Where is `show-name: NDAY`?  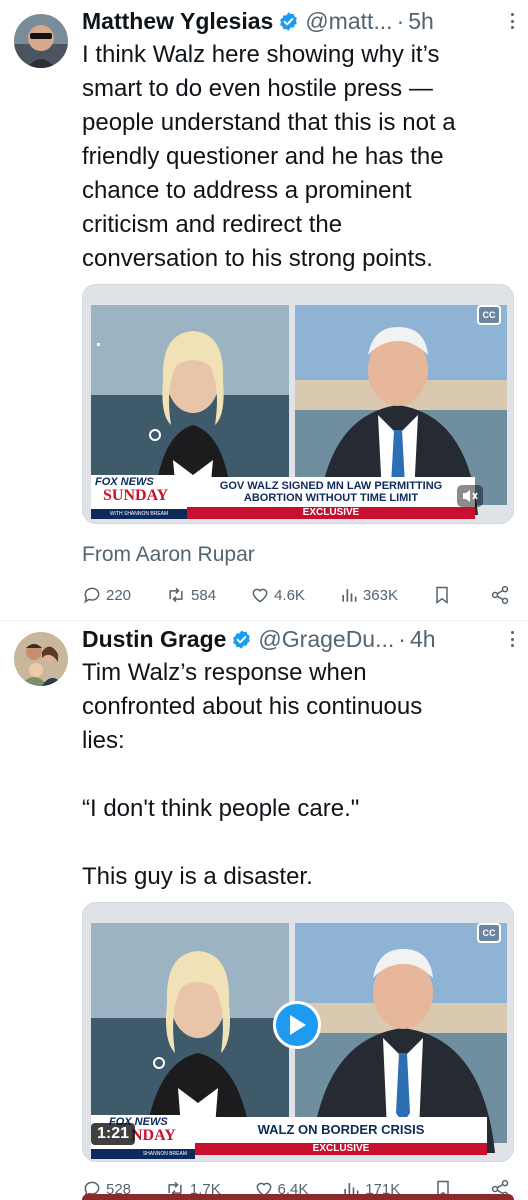 show-name: NDAY is located at coordinates (153, 1135).